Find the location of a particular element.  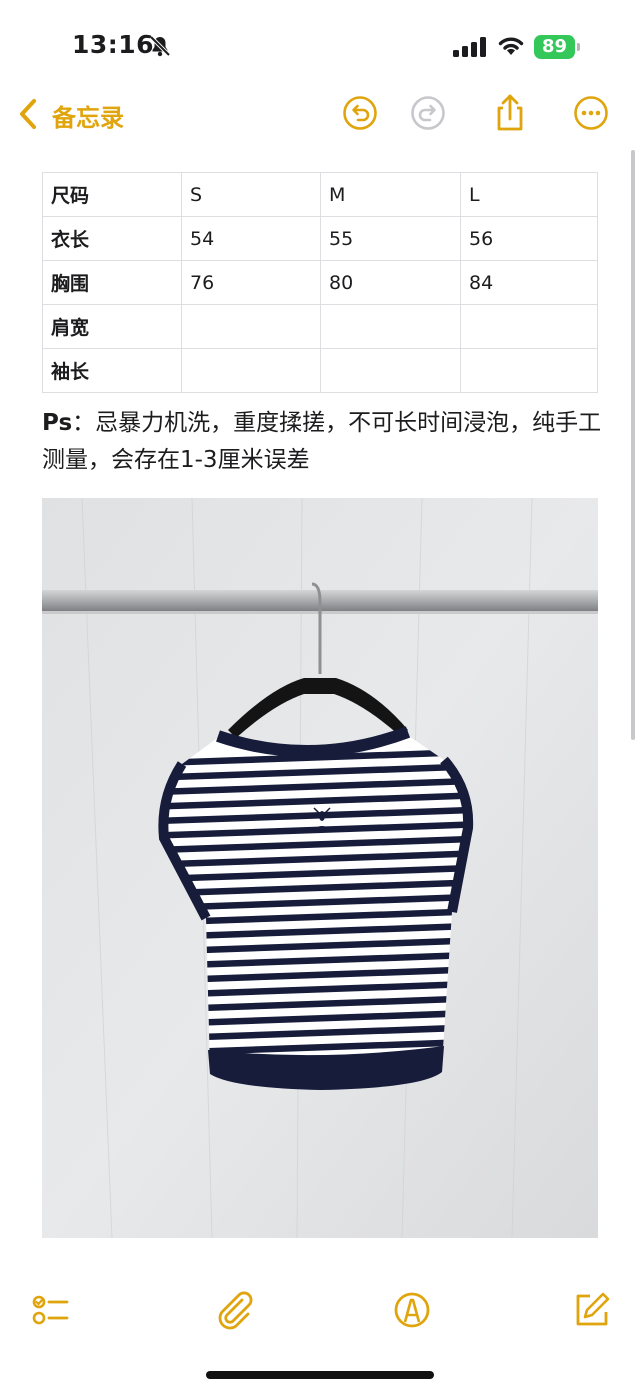

table-row: 肩宽 is located at coordinates (320, 326).